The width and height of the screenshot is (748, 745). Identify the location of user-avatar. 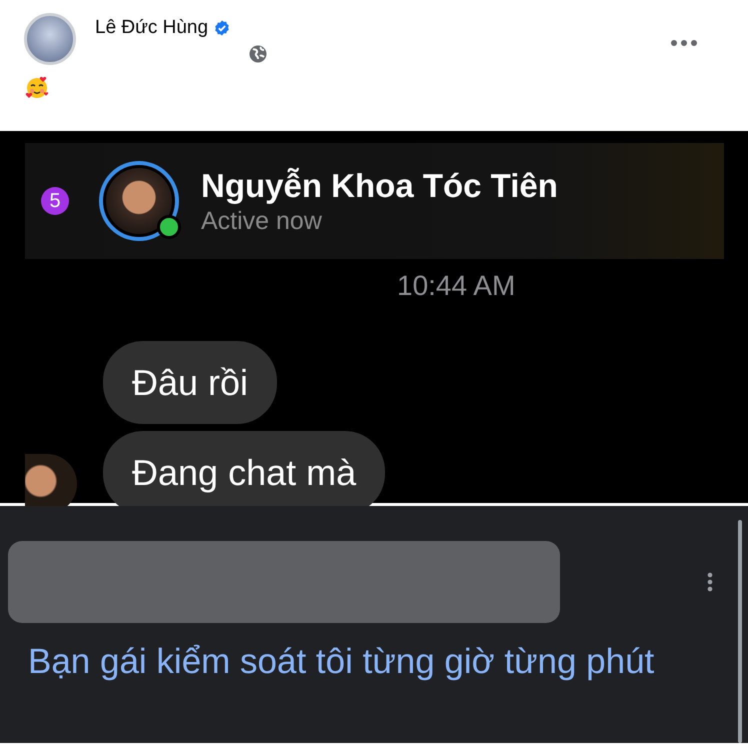
(50, 39).